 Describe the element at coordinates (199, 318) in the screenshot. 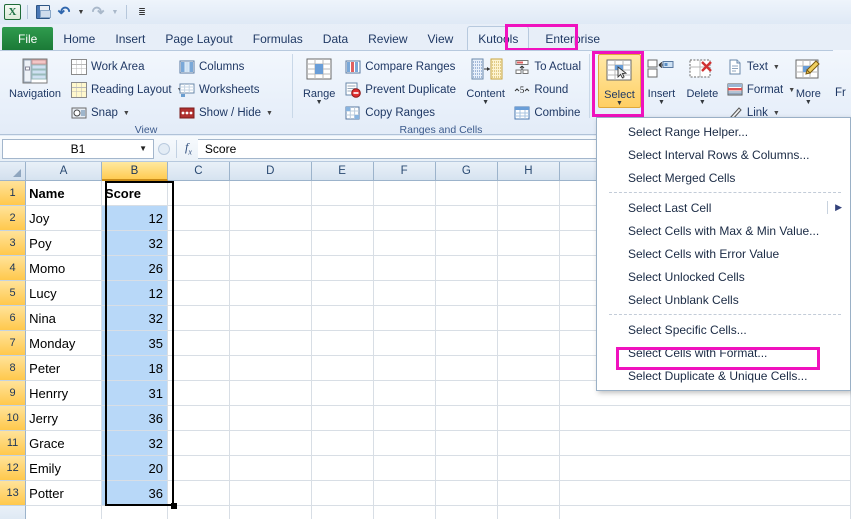

I see `cell-C6` at that location.